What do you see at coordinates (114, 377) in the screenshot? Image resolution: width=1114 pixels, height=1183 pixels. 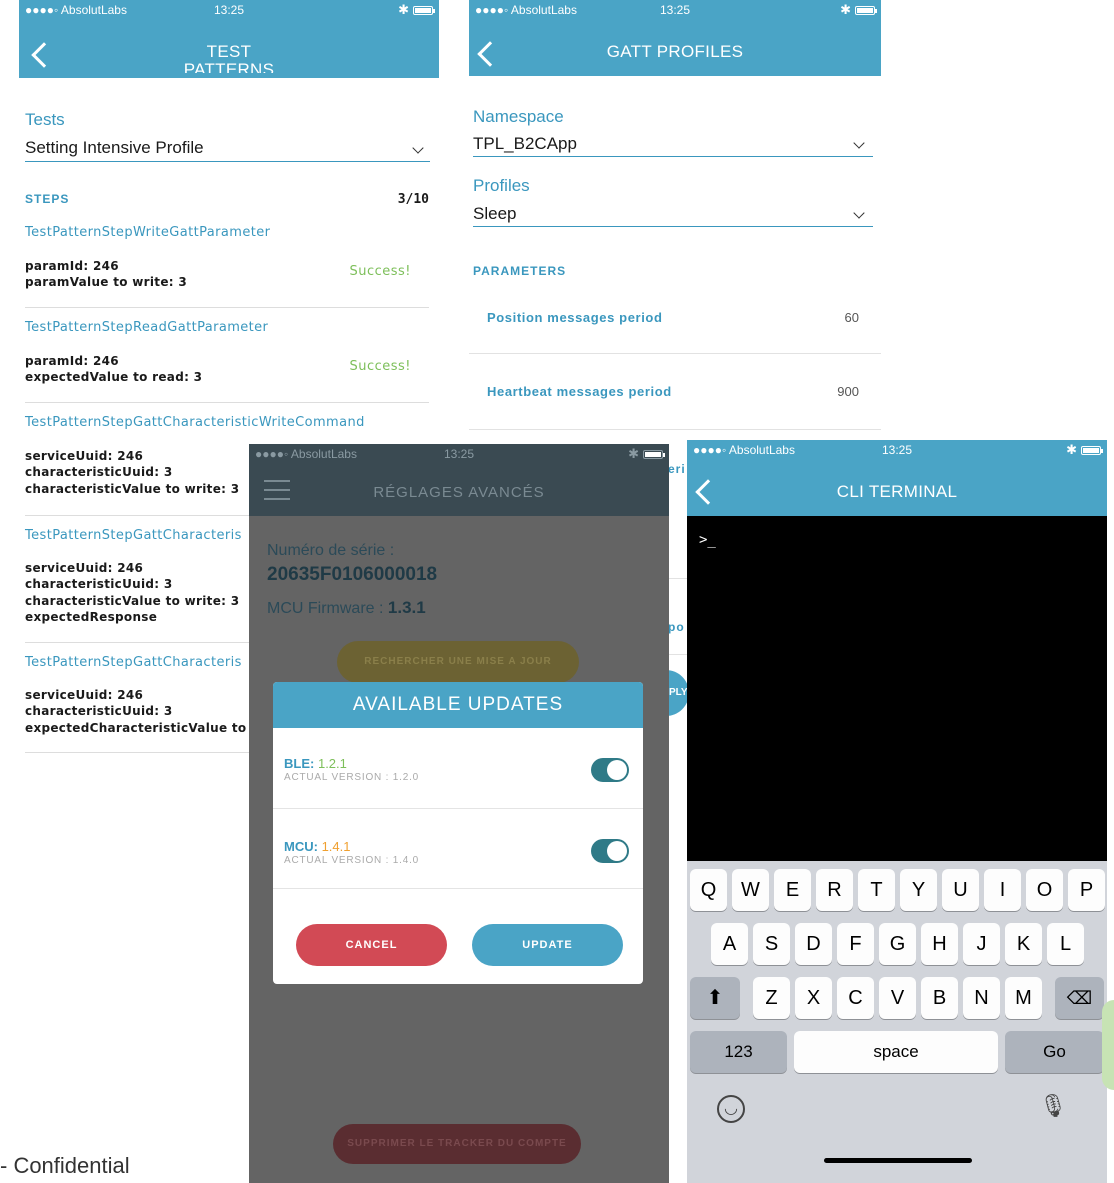 I see `step-line: expectedValue to read: 3` at bounding box center [114, 377].